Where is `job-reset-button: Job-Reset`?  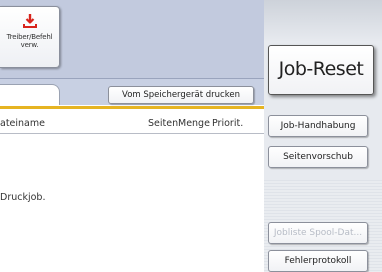
job-reset-button: Job-Reset is located at coordinates (321, 70).